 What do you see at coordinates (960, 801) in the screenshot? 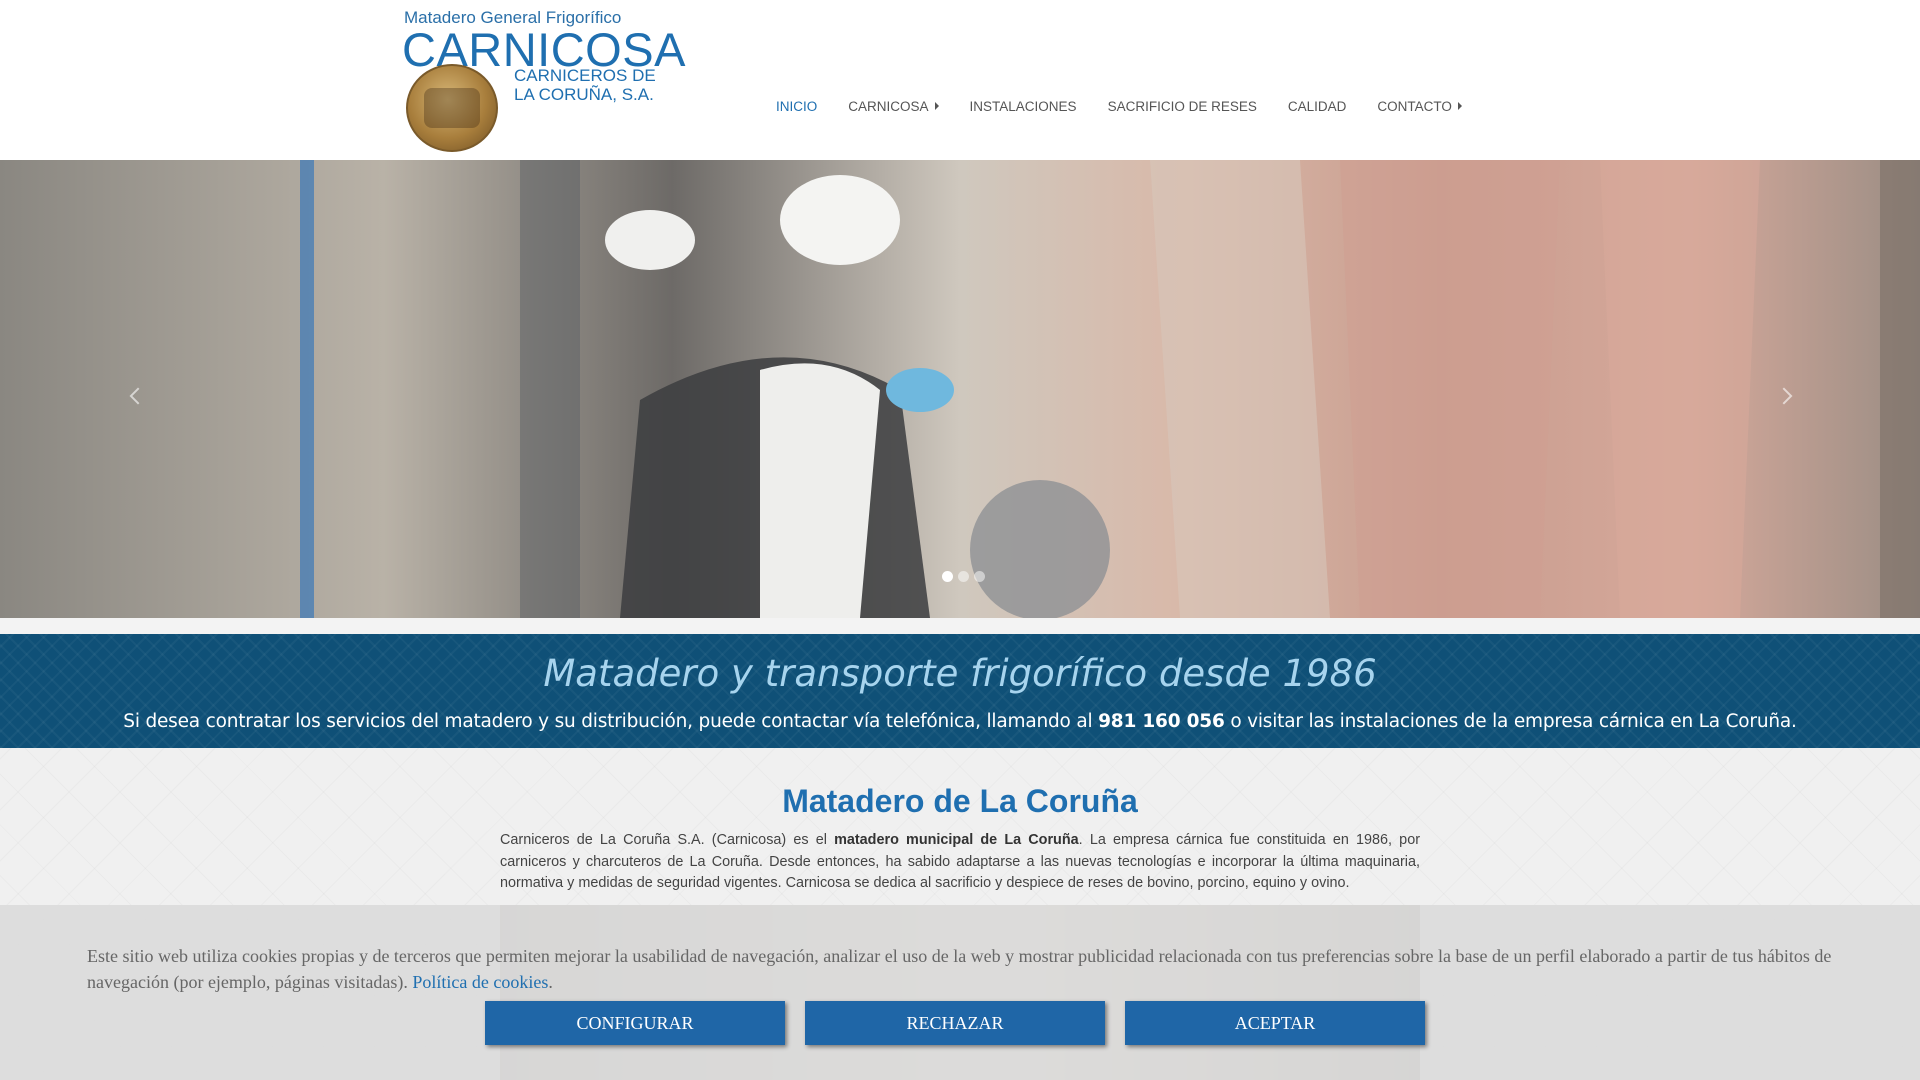
I see `section-title: Matadero de La Coruña` at bounding box center [960, 801].